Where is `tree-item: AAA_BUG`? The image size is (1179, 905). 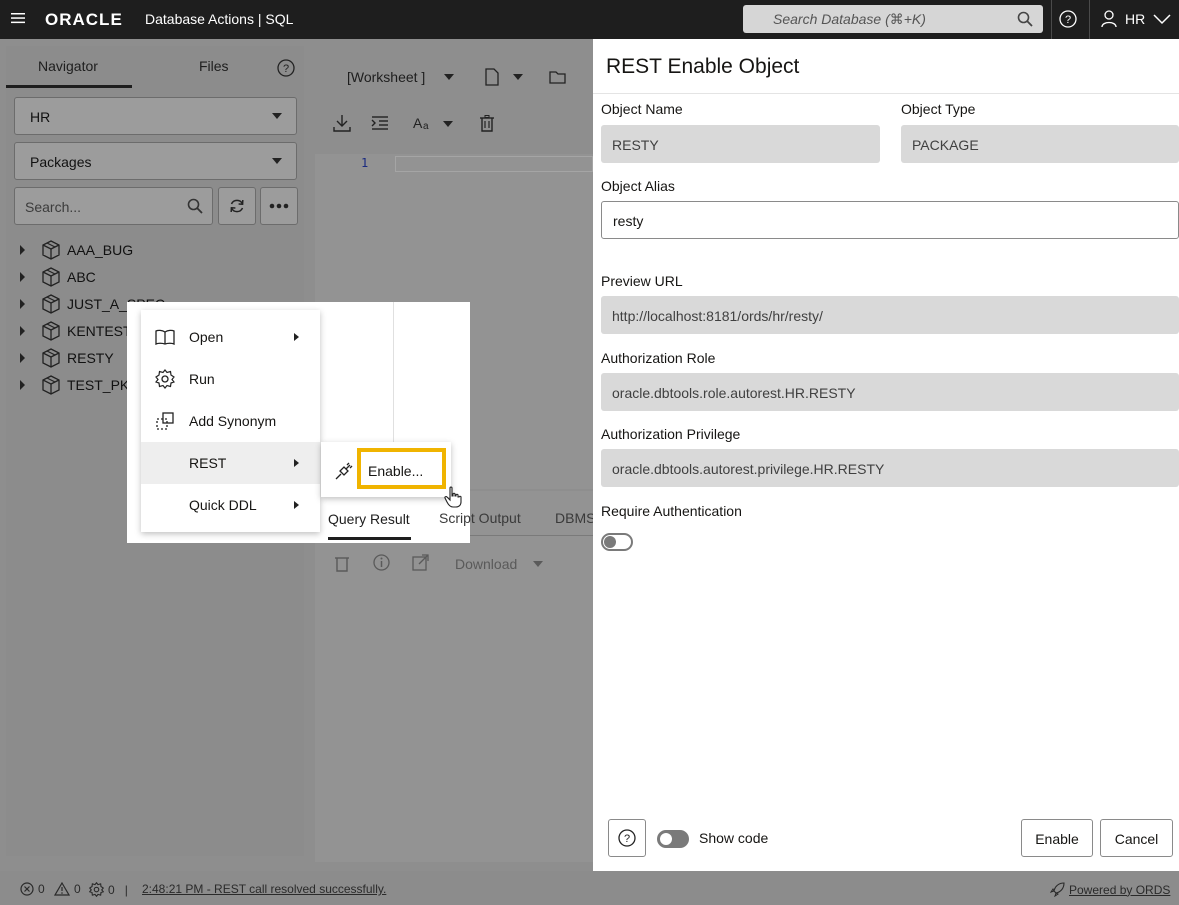 tree-item: AAA_BUG is located at coordinates (76, 250).